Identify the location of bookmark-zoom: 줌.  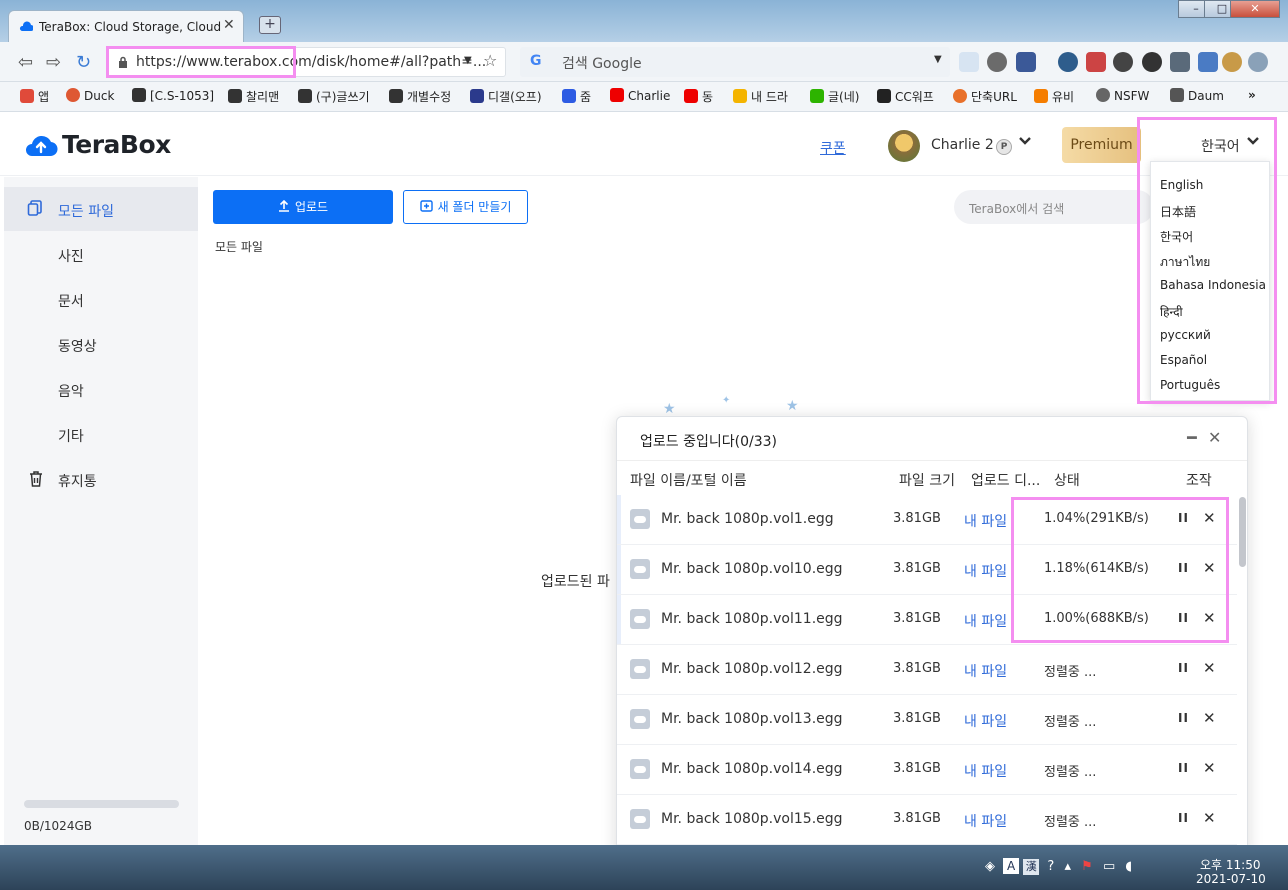
(576, 96).